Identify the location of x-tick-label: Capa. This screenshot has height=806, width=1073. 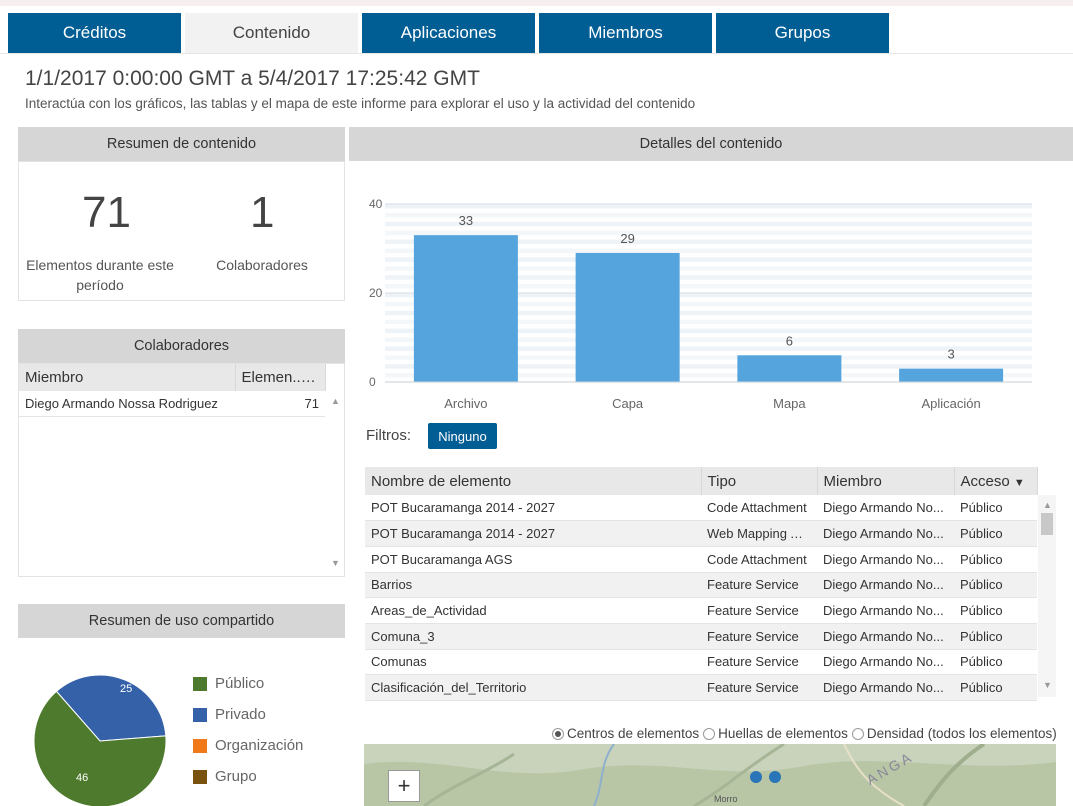
(628, 403).